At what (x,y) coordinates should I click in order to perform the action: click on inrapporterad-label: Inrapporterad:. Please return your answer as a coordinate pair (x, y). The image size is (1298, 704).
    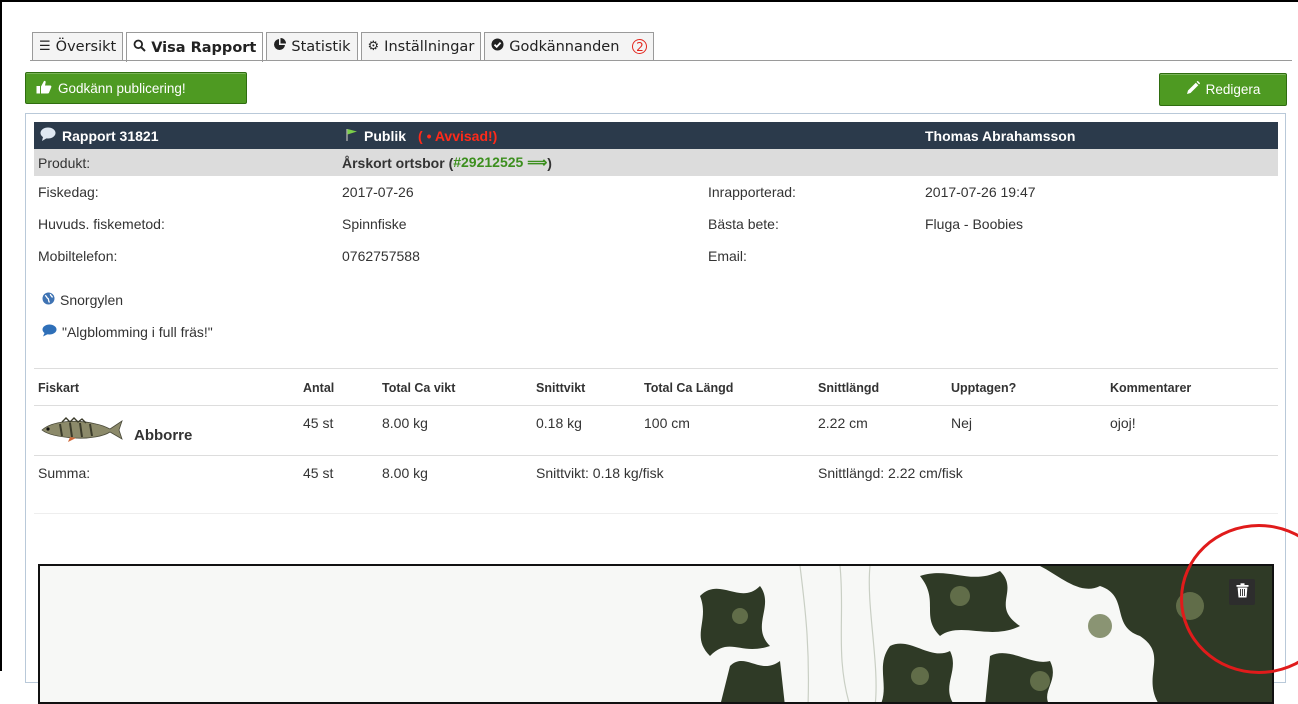
    Looking at the image, I should click on (752, 192).